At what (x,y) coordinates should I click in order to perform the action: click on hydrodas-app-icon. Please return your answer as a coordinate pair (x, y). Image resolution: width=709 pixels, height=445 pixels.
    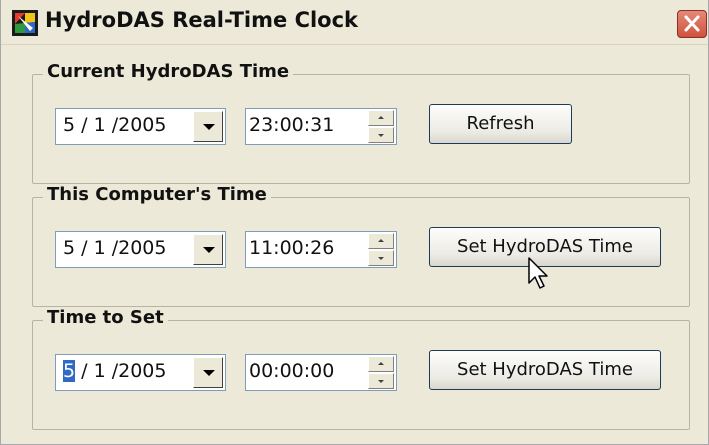
    Looking at the image, I should click on (25, 23).